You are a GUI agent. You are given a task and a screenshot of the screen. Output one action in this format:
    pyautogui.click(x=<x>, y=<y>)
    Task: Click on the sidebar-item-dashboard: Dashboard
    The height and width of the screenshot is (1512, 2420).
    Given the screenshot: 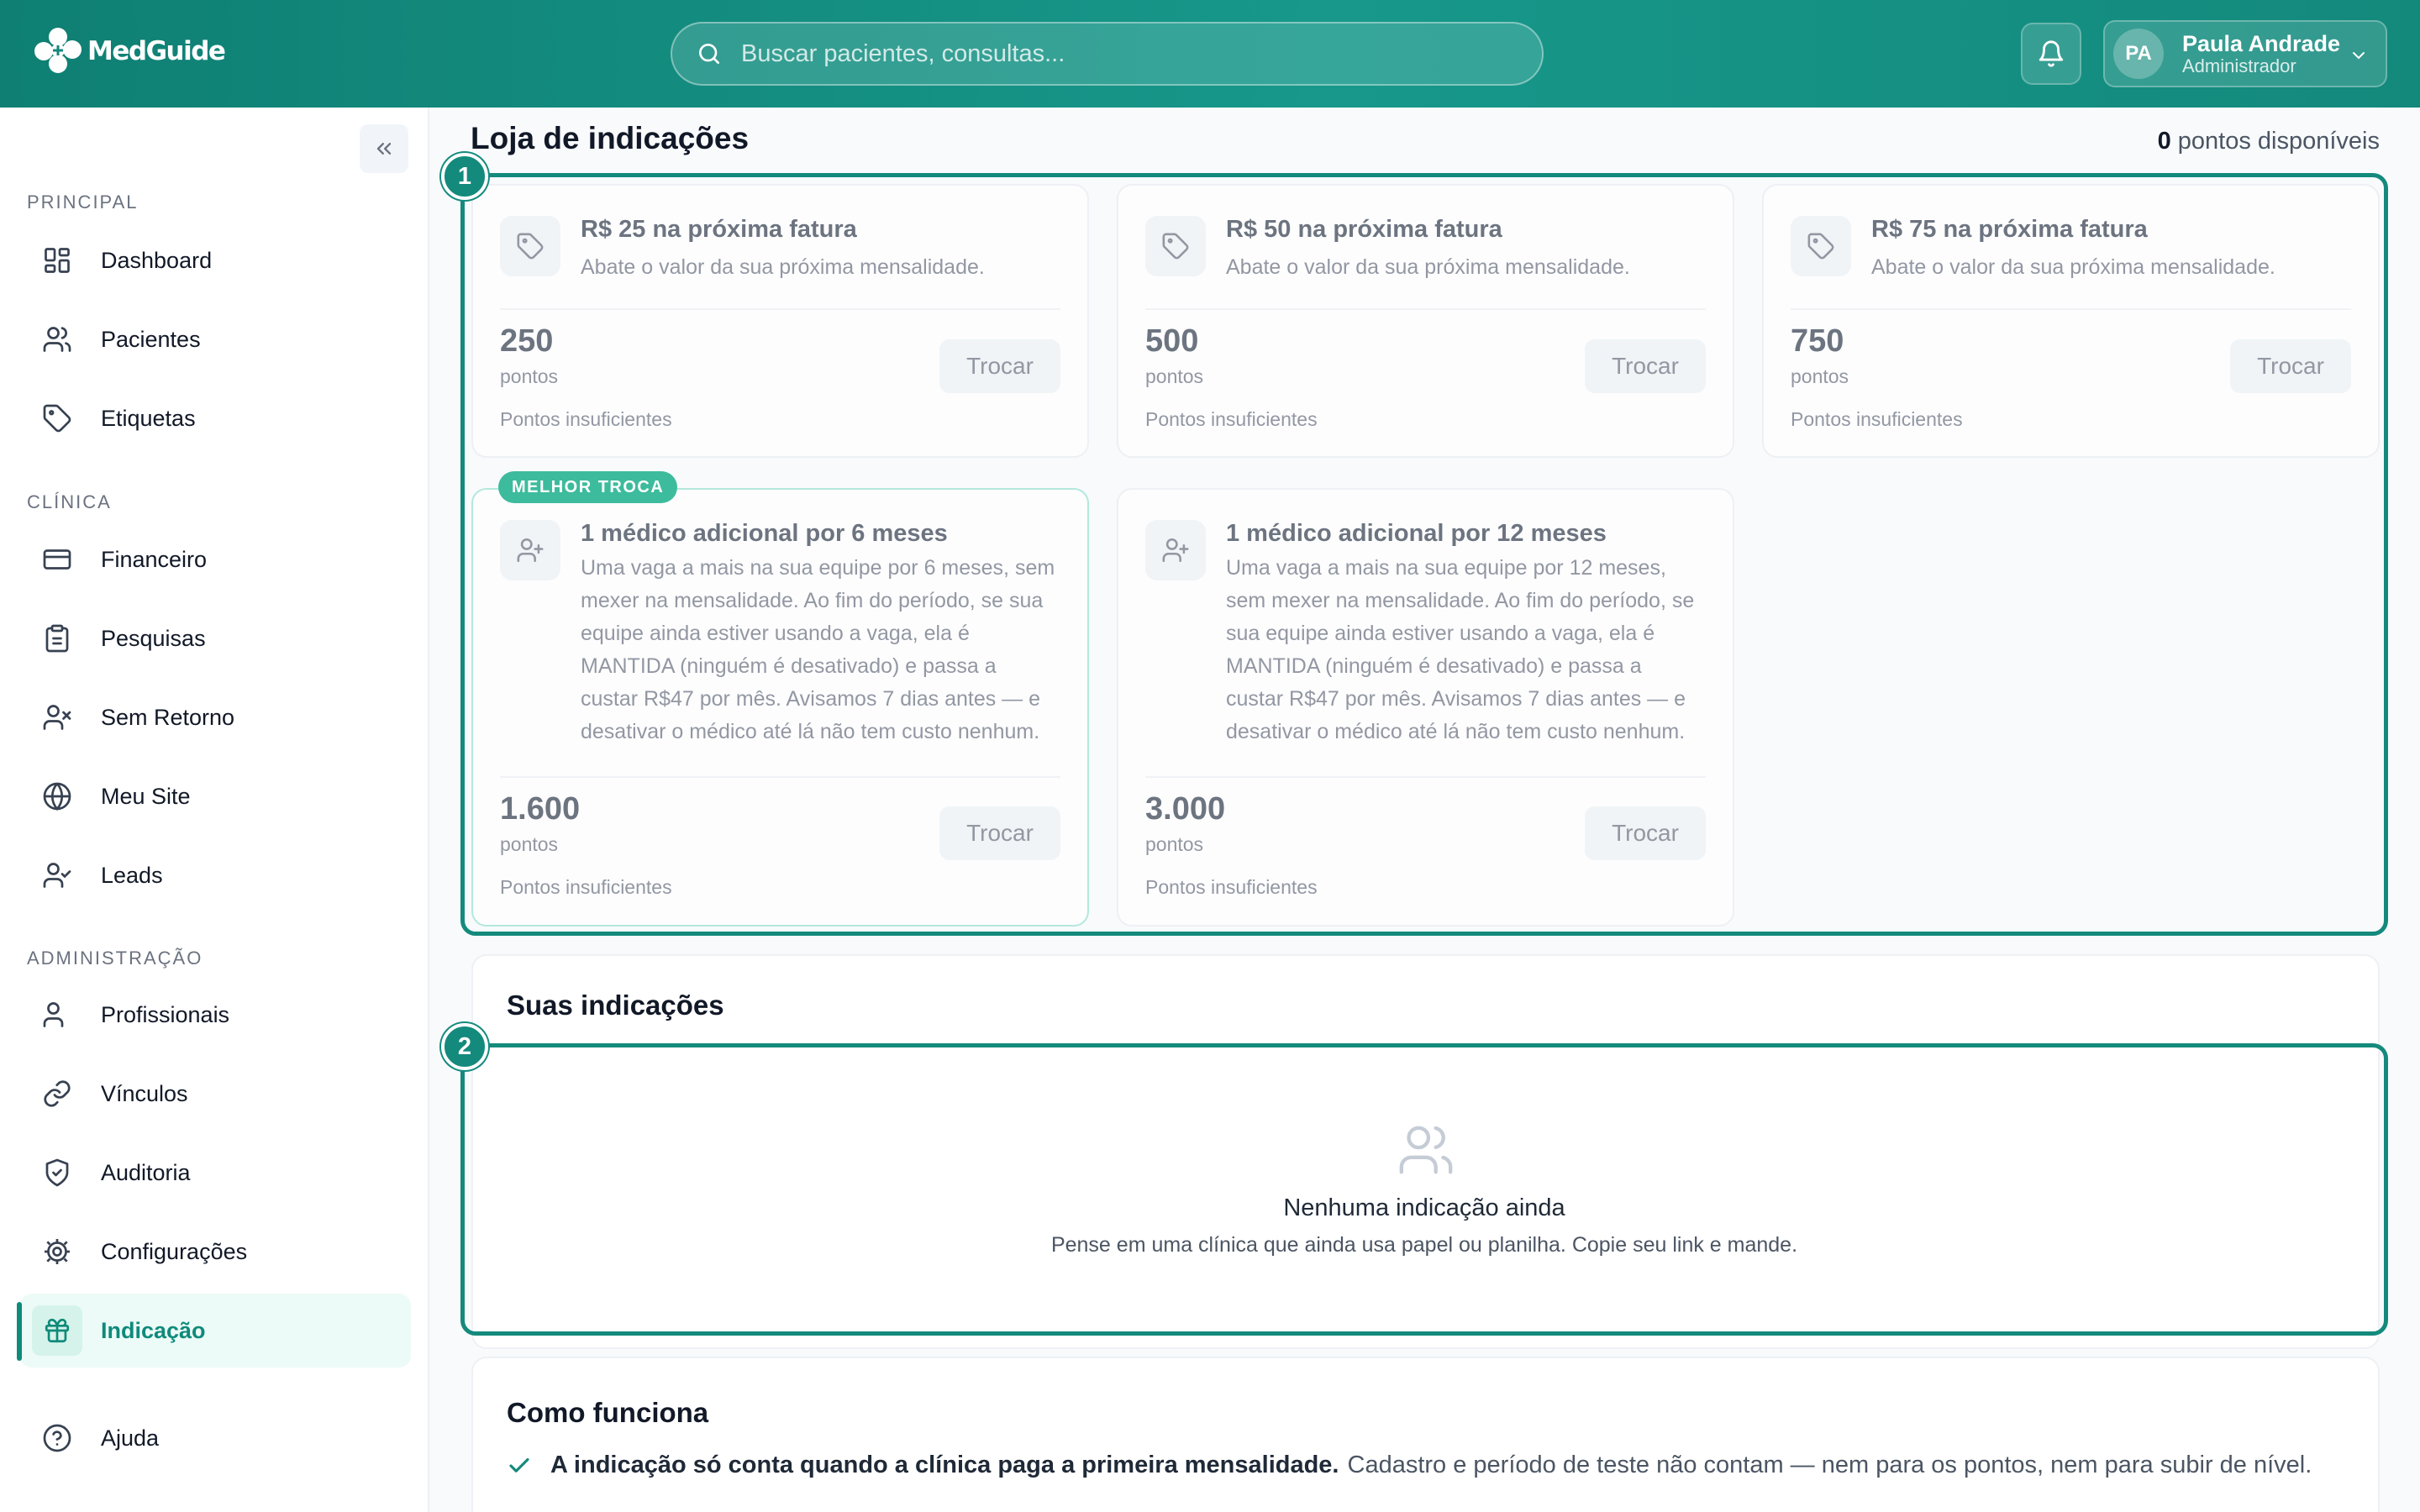 What is the action you would take?
    pyautogui.click(x=216, y=260)
    